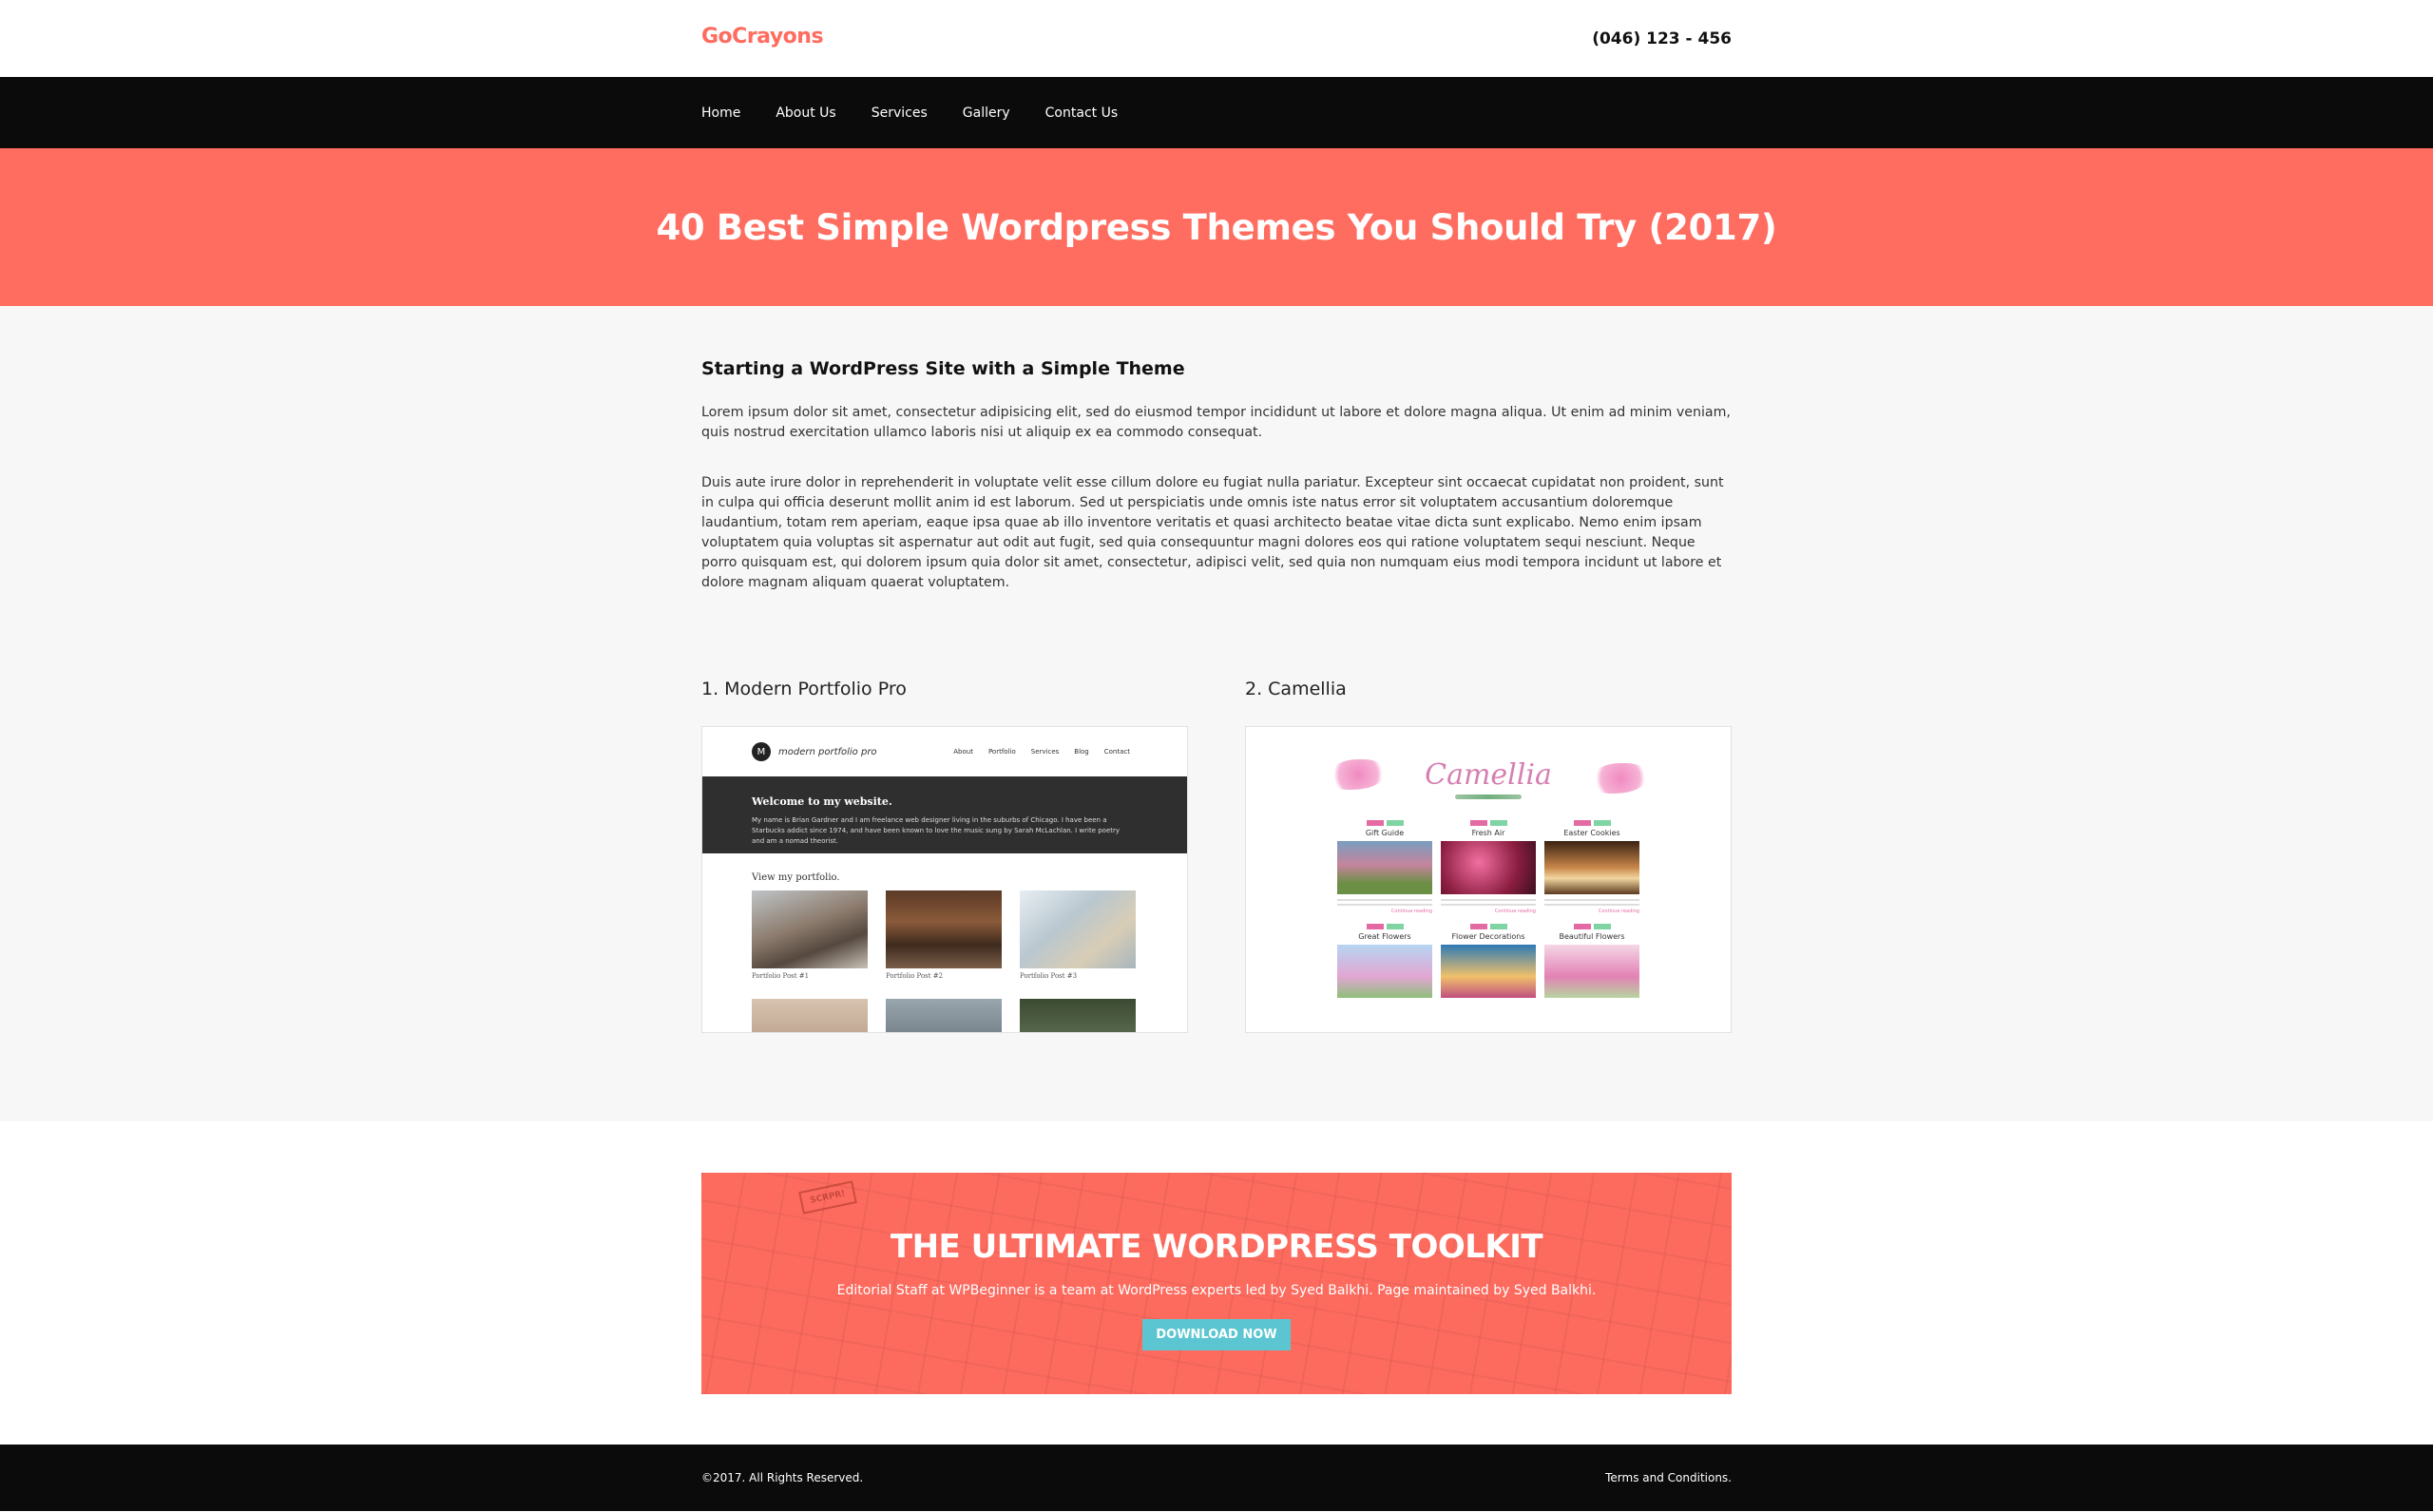 This screenshot has width=2433, height=1512. I want to click on preview-post: Fresh Air Continue reading, so click(1488, 867).